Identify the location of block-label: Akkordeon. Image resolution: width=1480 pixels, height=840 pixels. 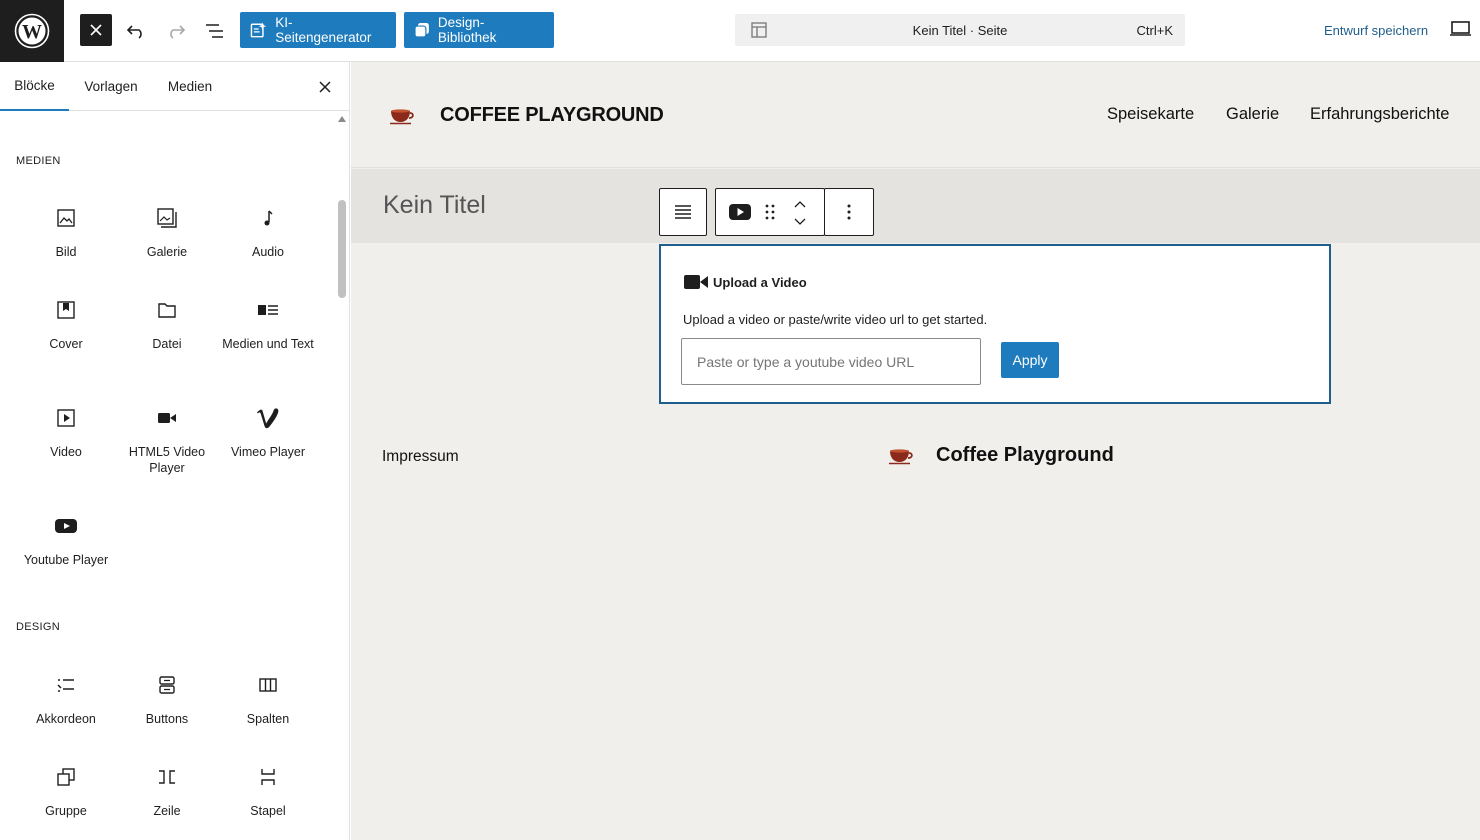
(66, 719).